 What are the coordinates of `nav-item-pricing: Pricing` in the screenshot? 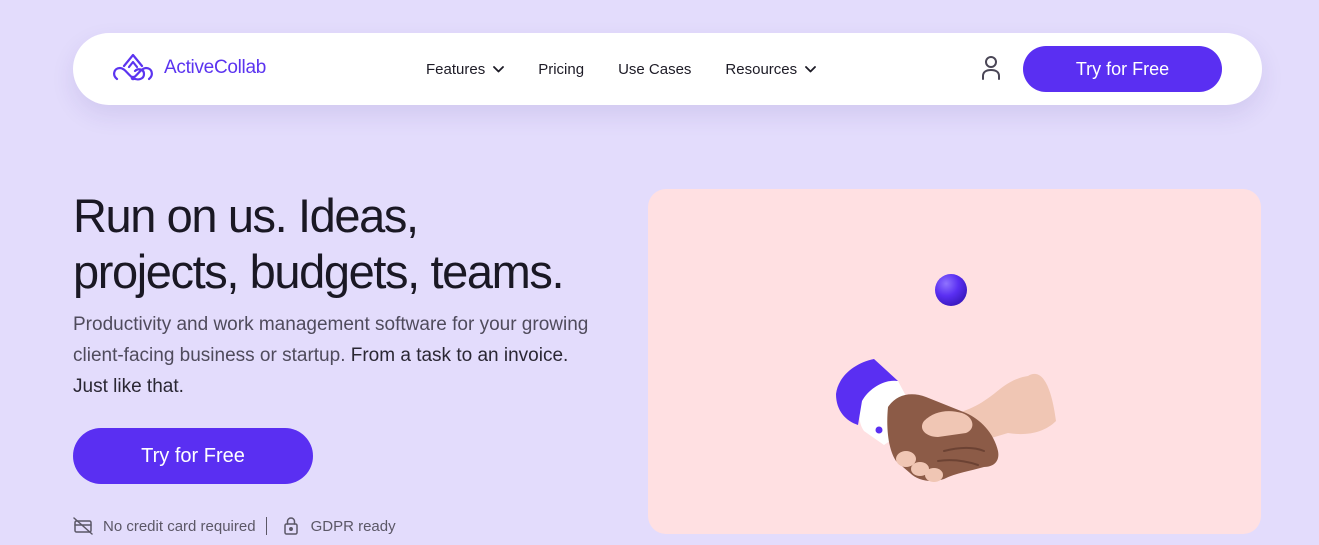 It's located at (561, 69).